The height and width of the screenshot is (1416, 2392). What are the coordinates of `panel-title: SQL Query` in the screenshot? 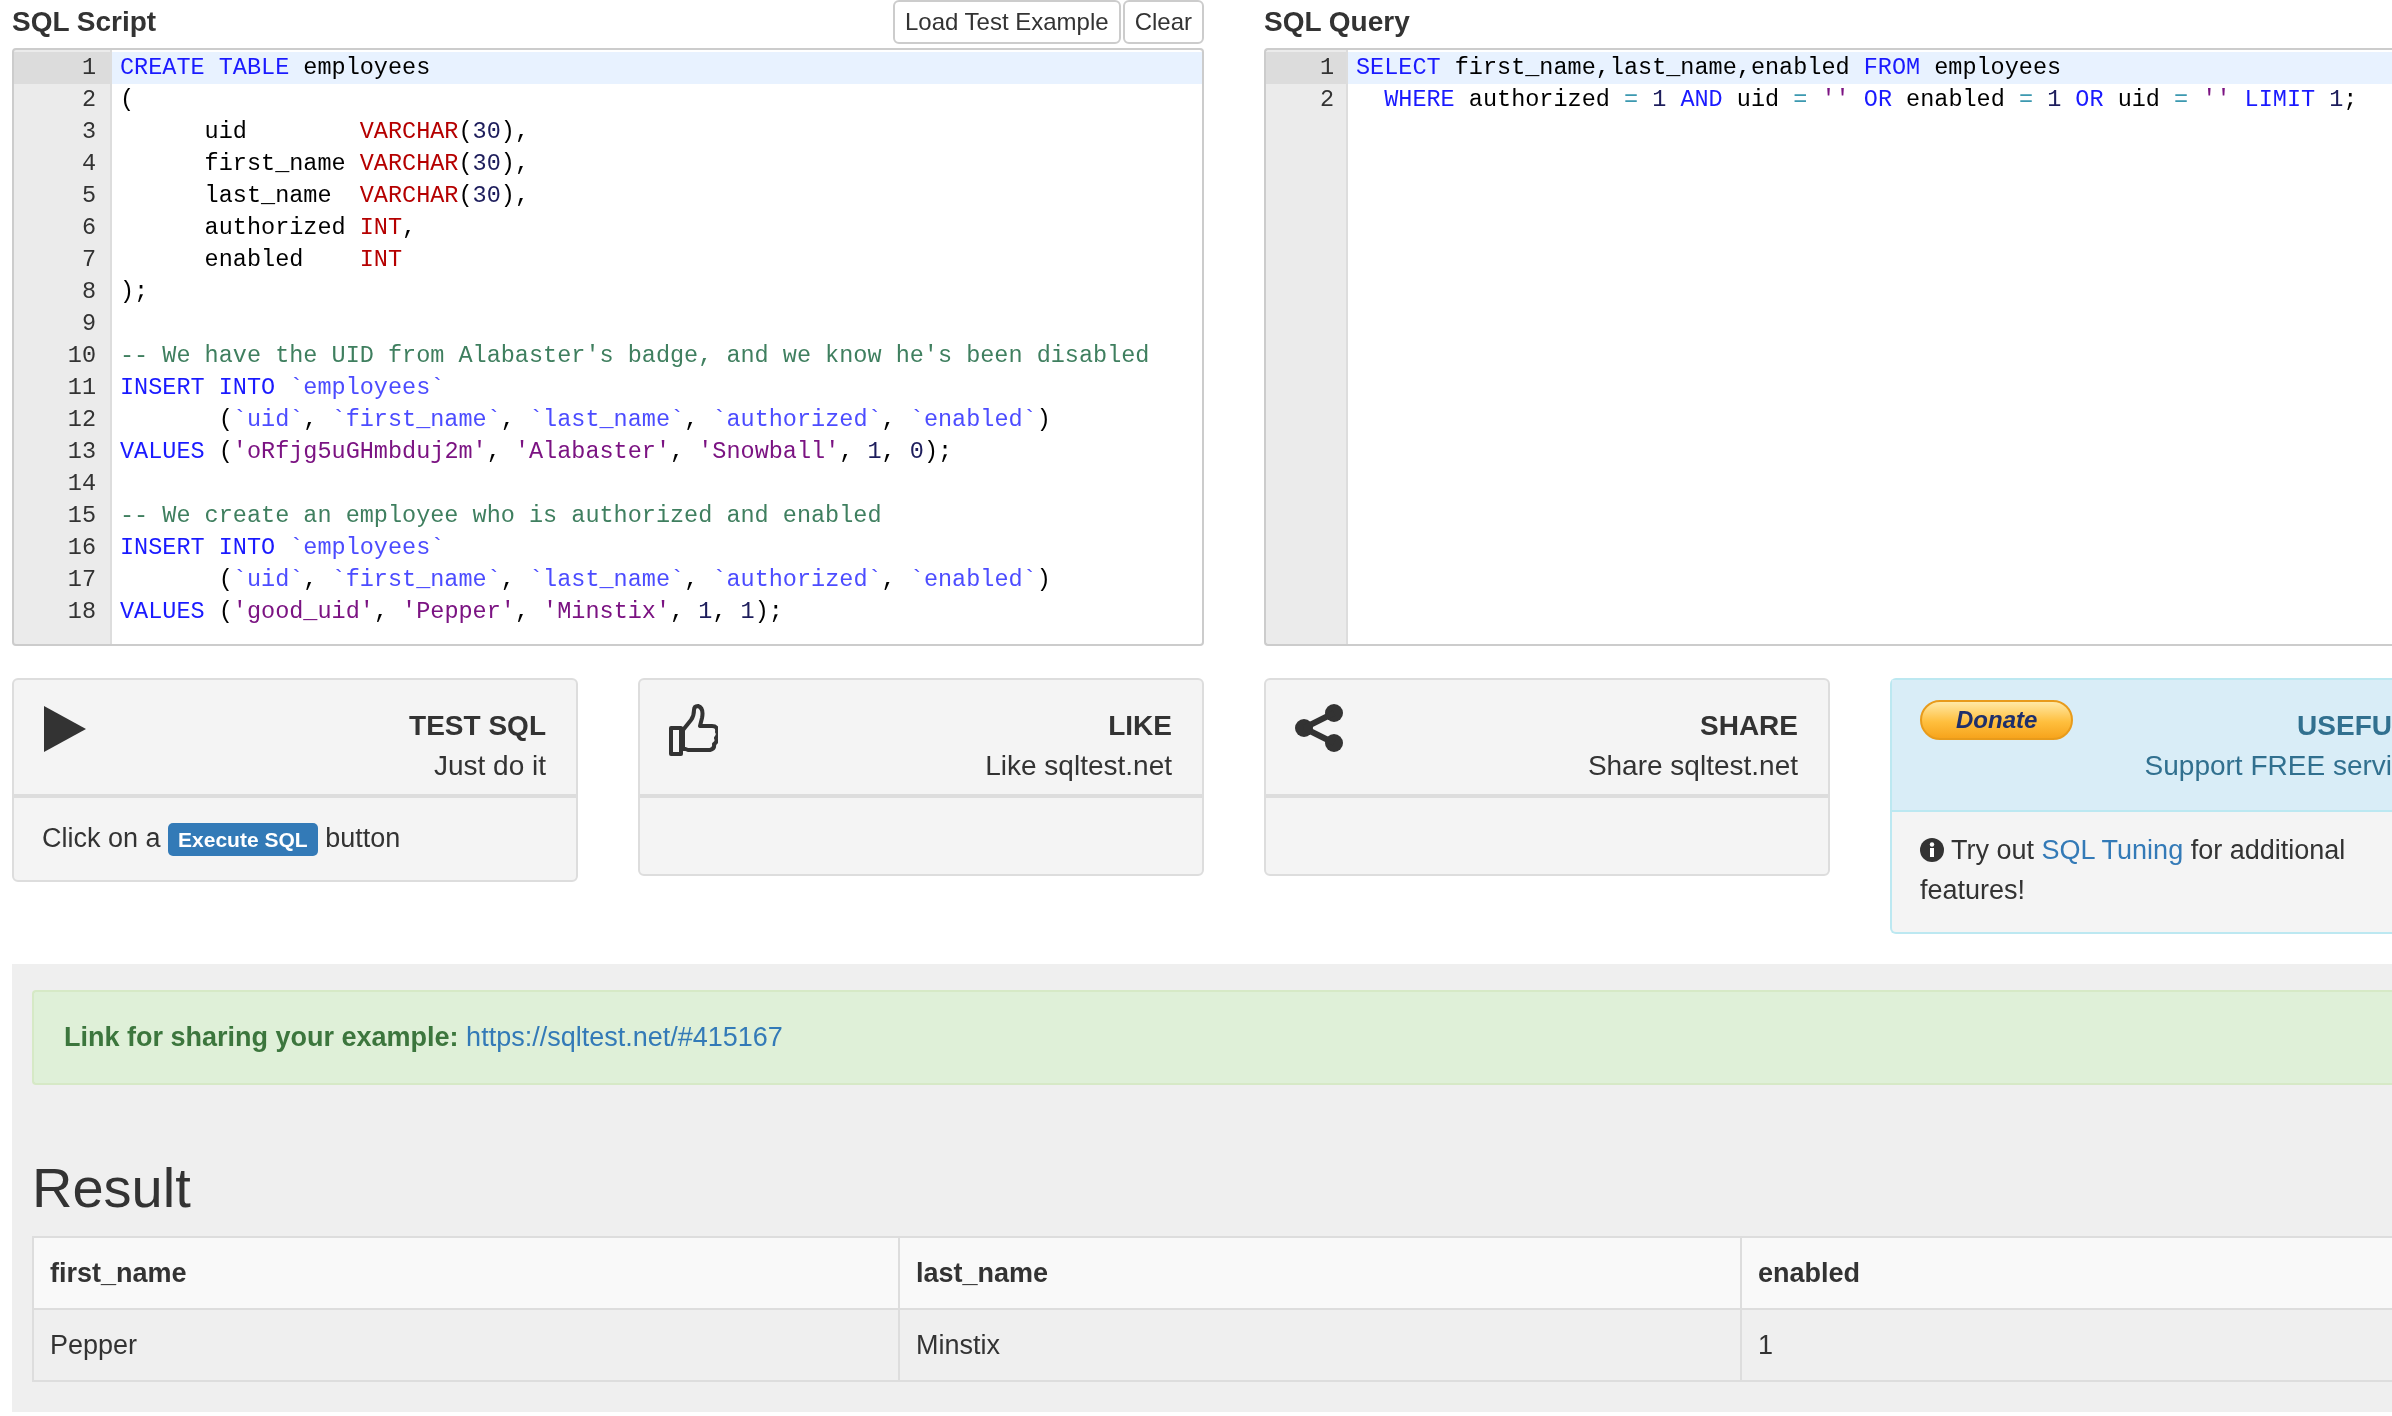 It's located at (1337, 22).